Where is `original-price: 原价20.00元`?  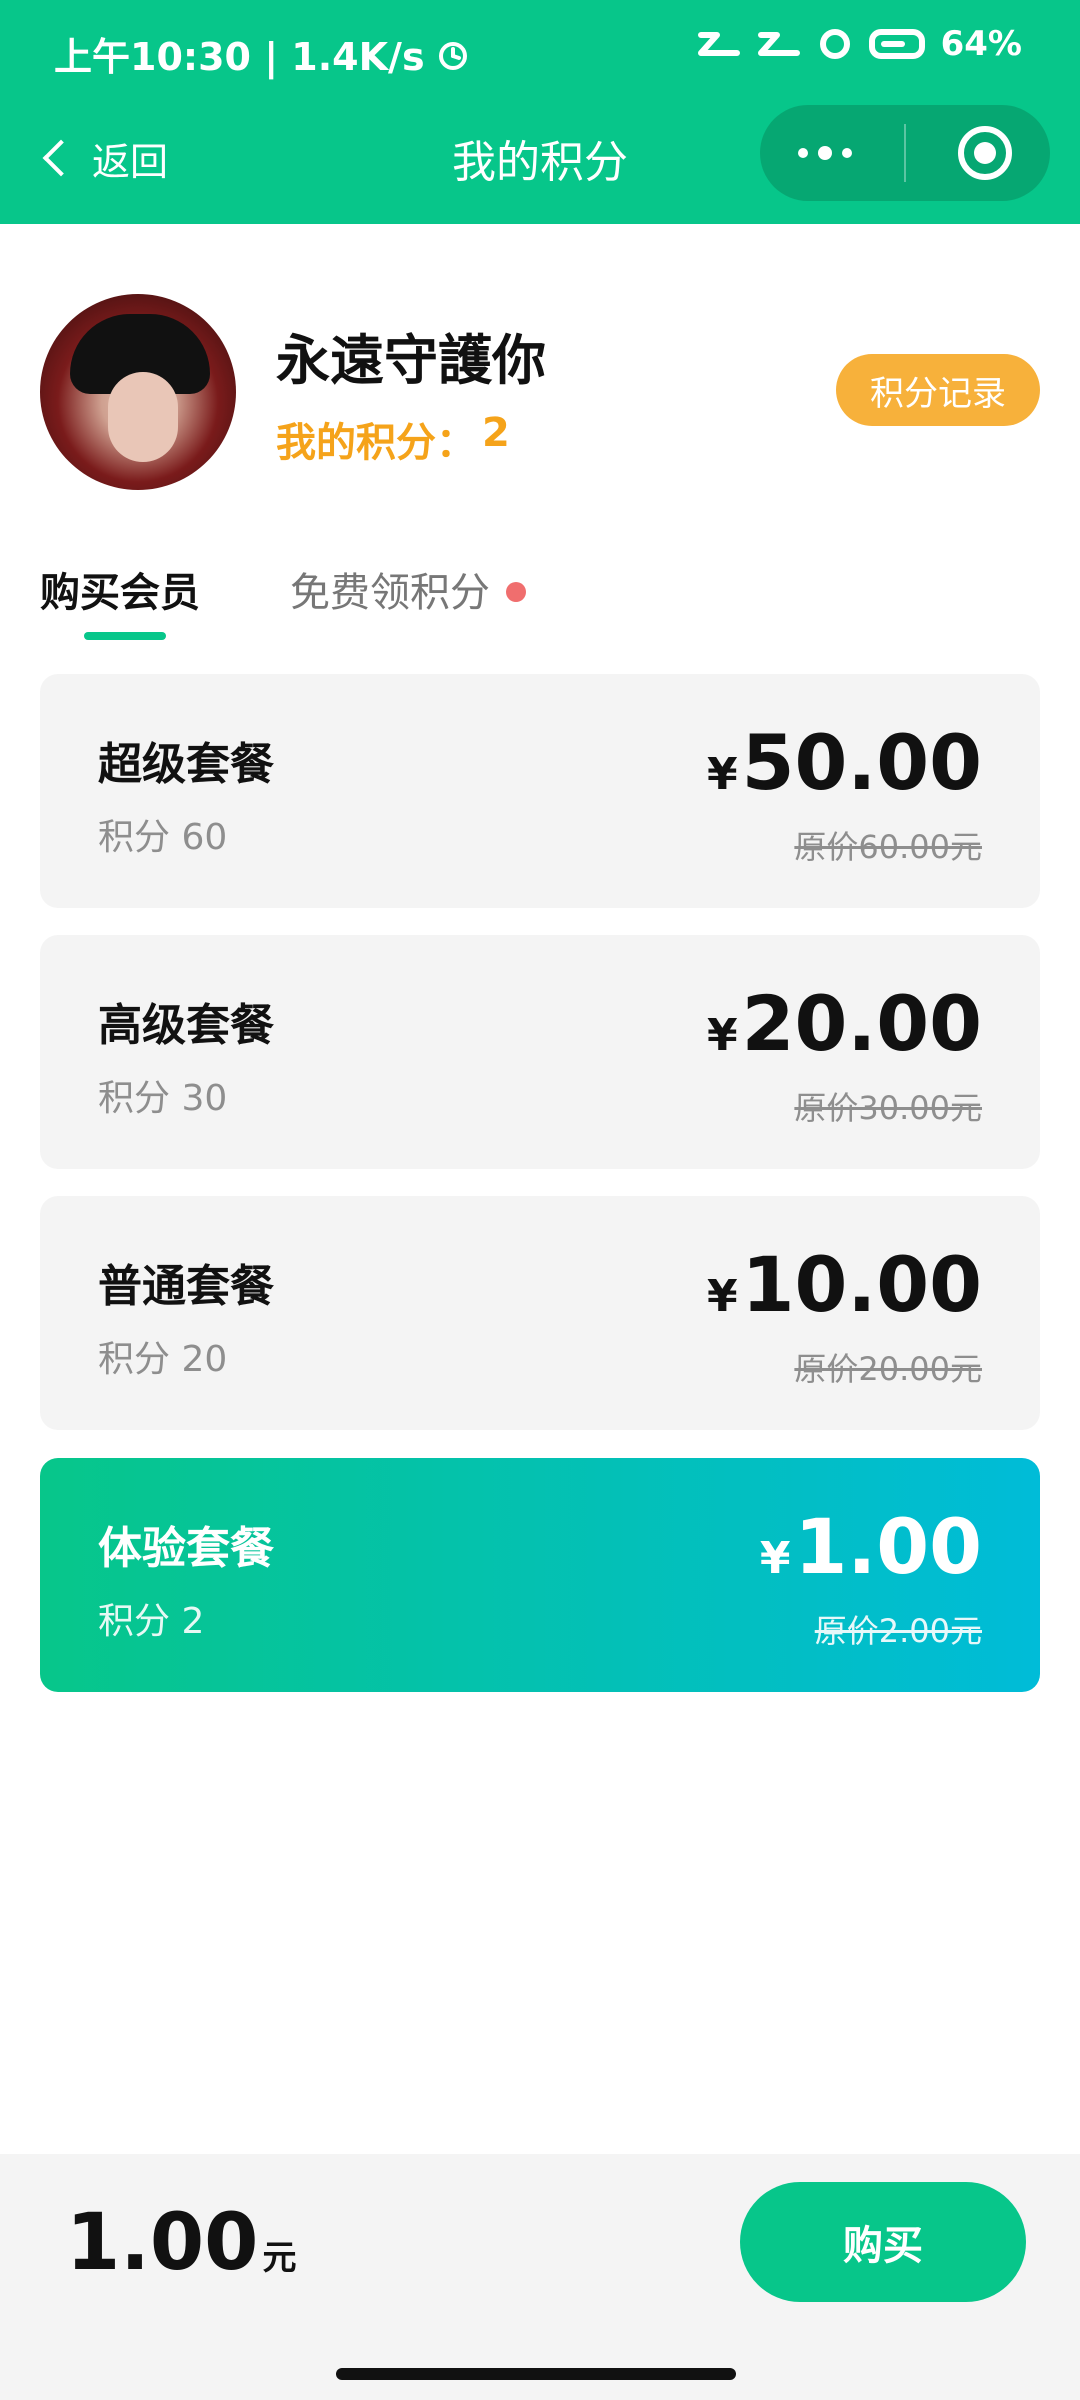
original-price: 原价20.00元 is located at coordinates (888, 1369).